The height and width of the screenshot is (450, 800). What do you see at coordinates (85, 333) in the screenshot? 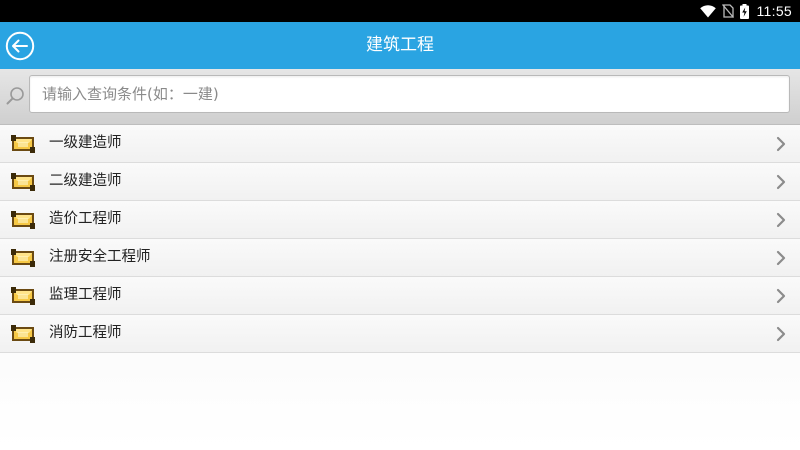
I see `list-item-label: 消防工程师` at bounding box center [85, 333].